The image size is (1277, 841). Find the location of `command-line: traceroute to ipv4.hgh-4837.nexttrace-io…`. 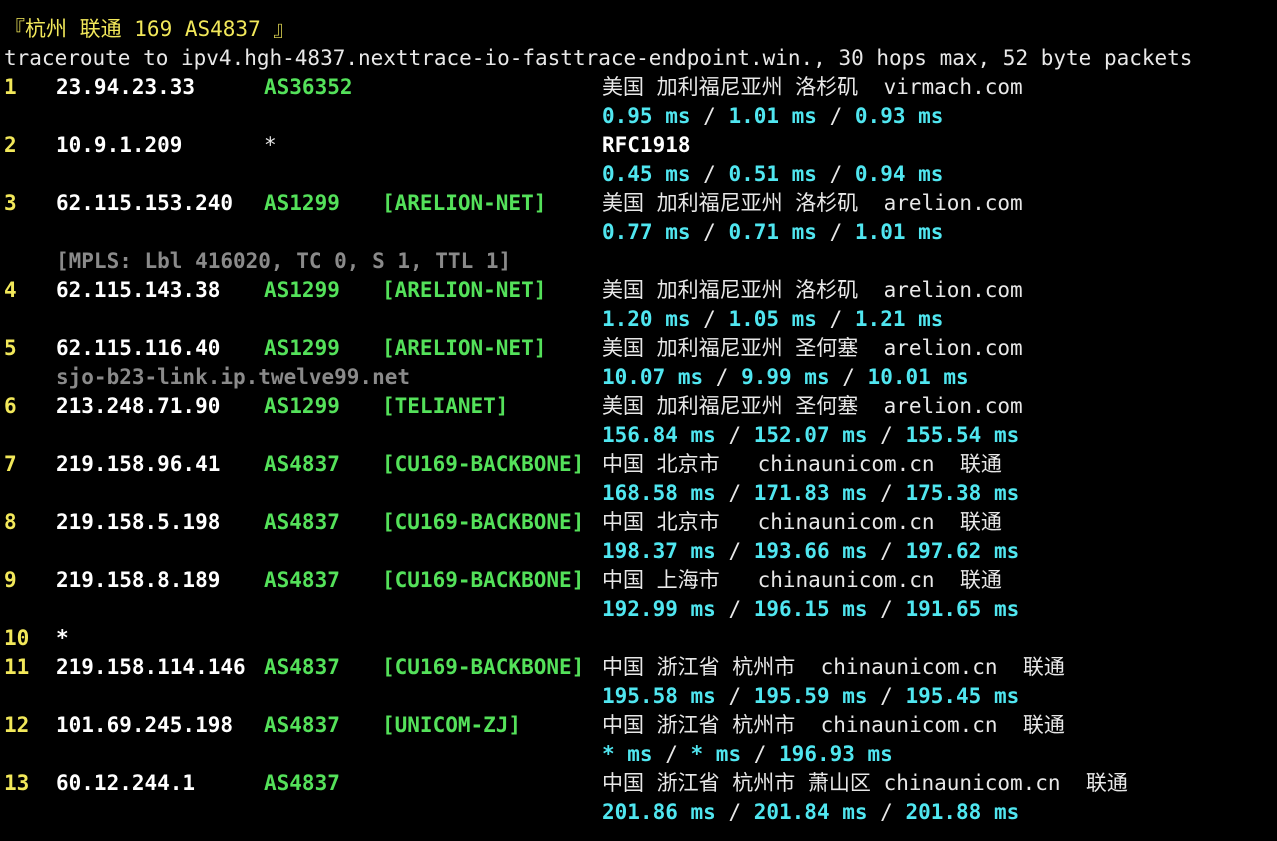

command-line: traceroute to ipv4.hgh-4837.nexttrace-io… is located at coordinates (598, 58).